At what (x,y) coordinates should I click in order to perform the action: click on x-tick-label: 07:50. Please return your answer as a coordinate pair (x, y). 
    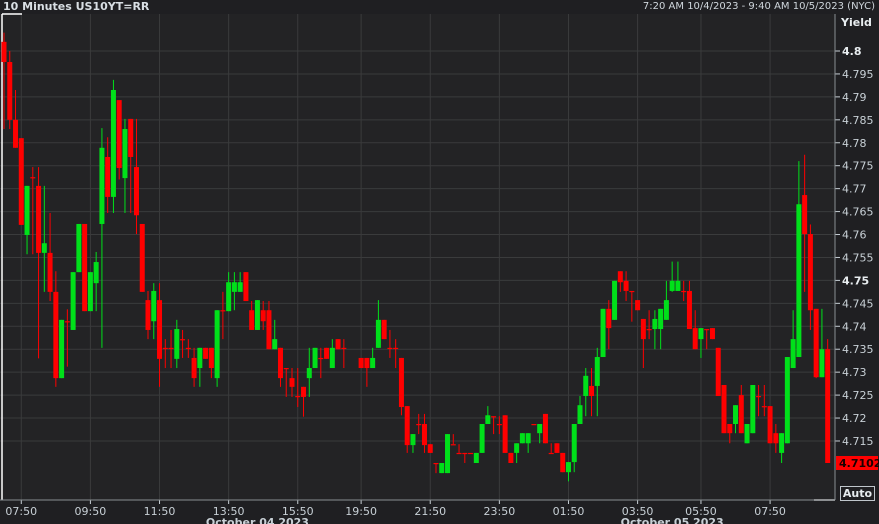
    Looking at the image, I should click on (770, 511).